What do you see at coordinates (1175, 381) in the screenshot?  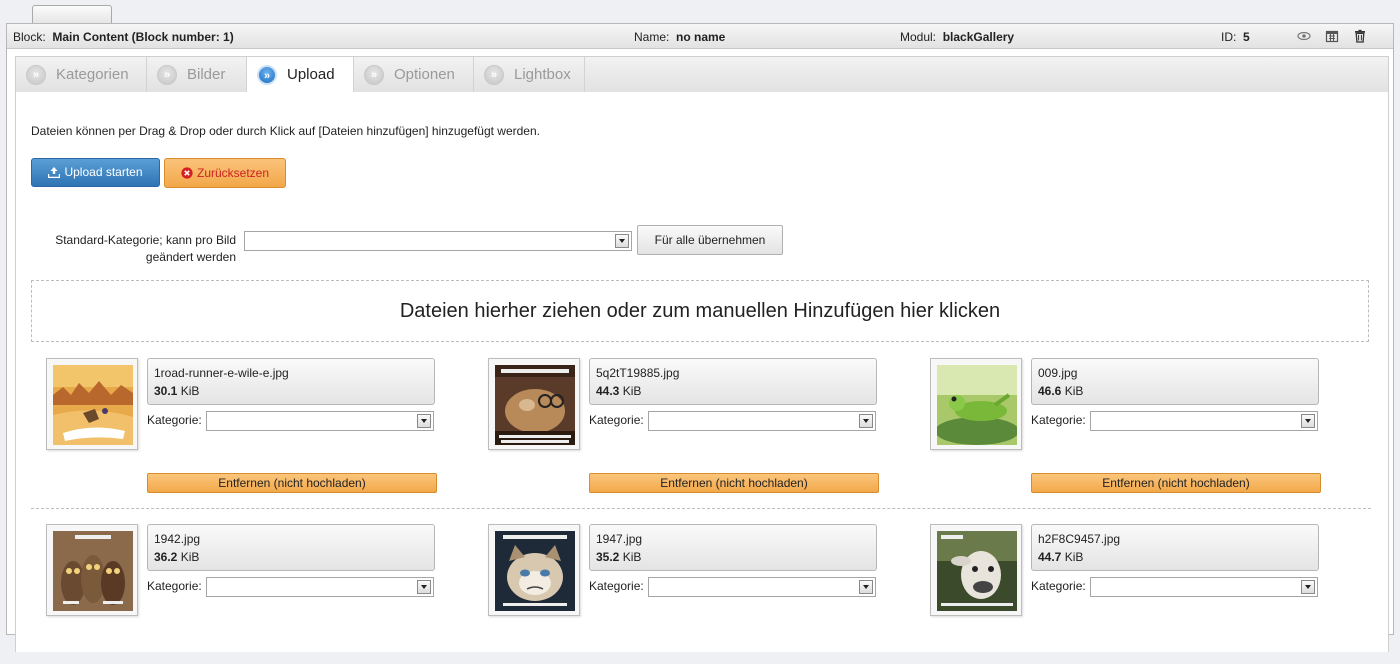 I see `file-info: 009.jpg 46.6 KiB` at bounding box center [1175, 381].